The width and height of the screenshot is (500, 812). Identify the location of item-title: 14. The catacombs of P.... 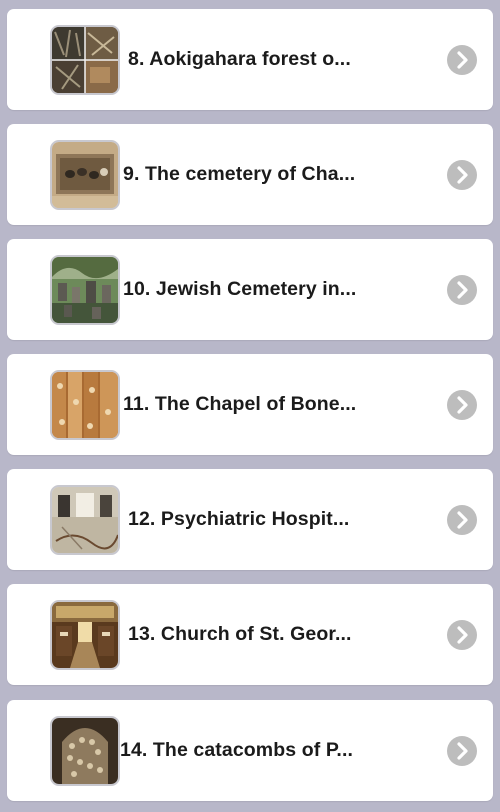
(236, 750).